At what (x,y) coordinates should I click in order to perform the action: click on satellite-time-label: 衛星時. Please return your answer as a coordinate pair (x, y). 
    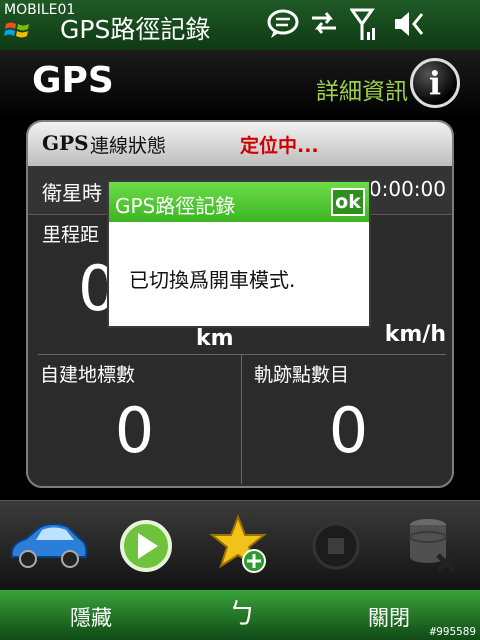
    Looking at the image, I should click on (72, 193).